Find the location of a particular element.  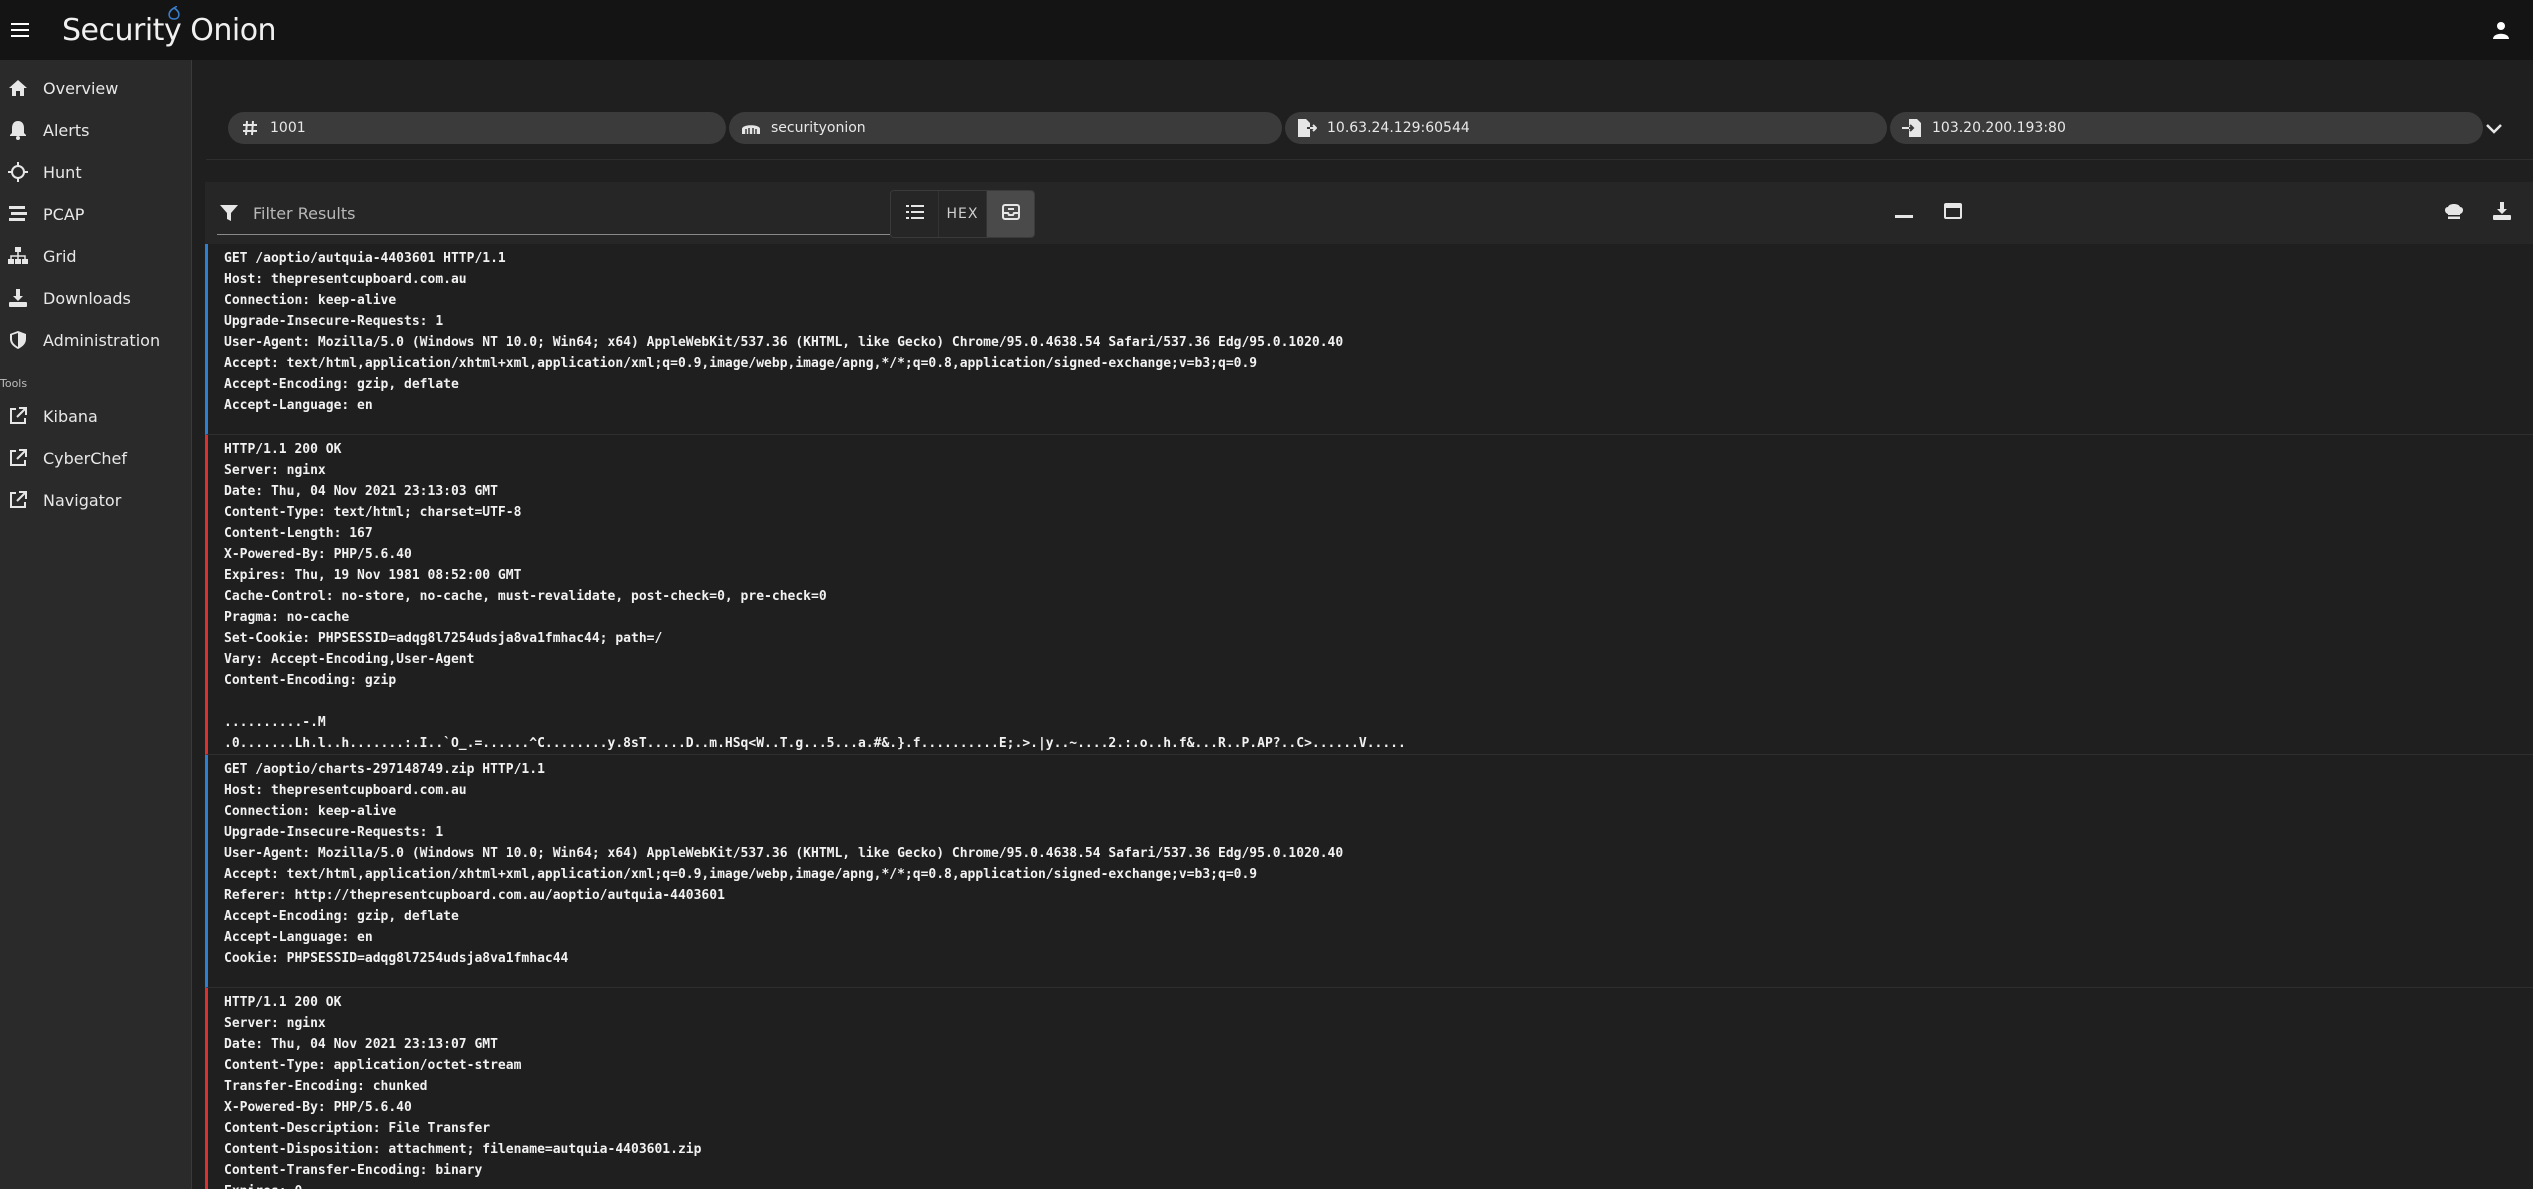

sidebar-item-label: Alerts is located at coordinates (66, 130).